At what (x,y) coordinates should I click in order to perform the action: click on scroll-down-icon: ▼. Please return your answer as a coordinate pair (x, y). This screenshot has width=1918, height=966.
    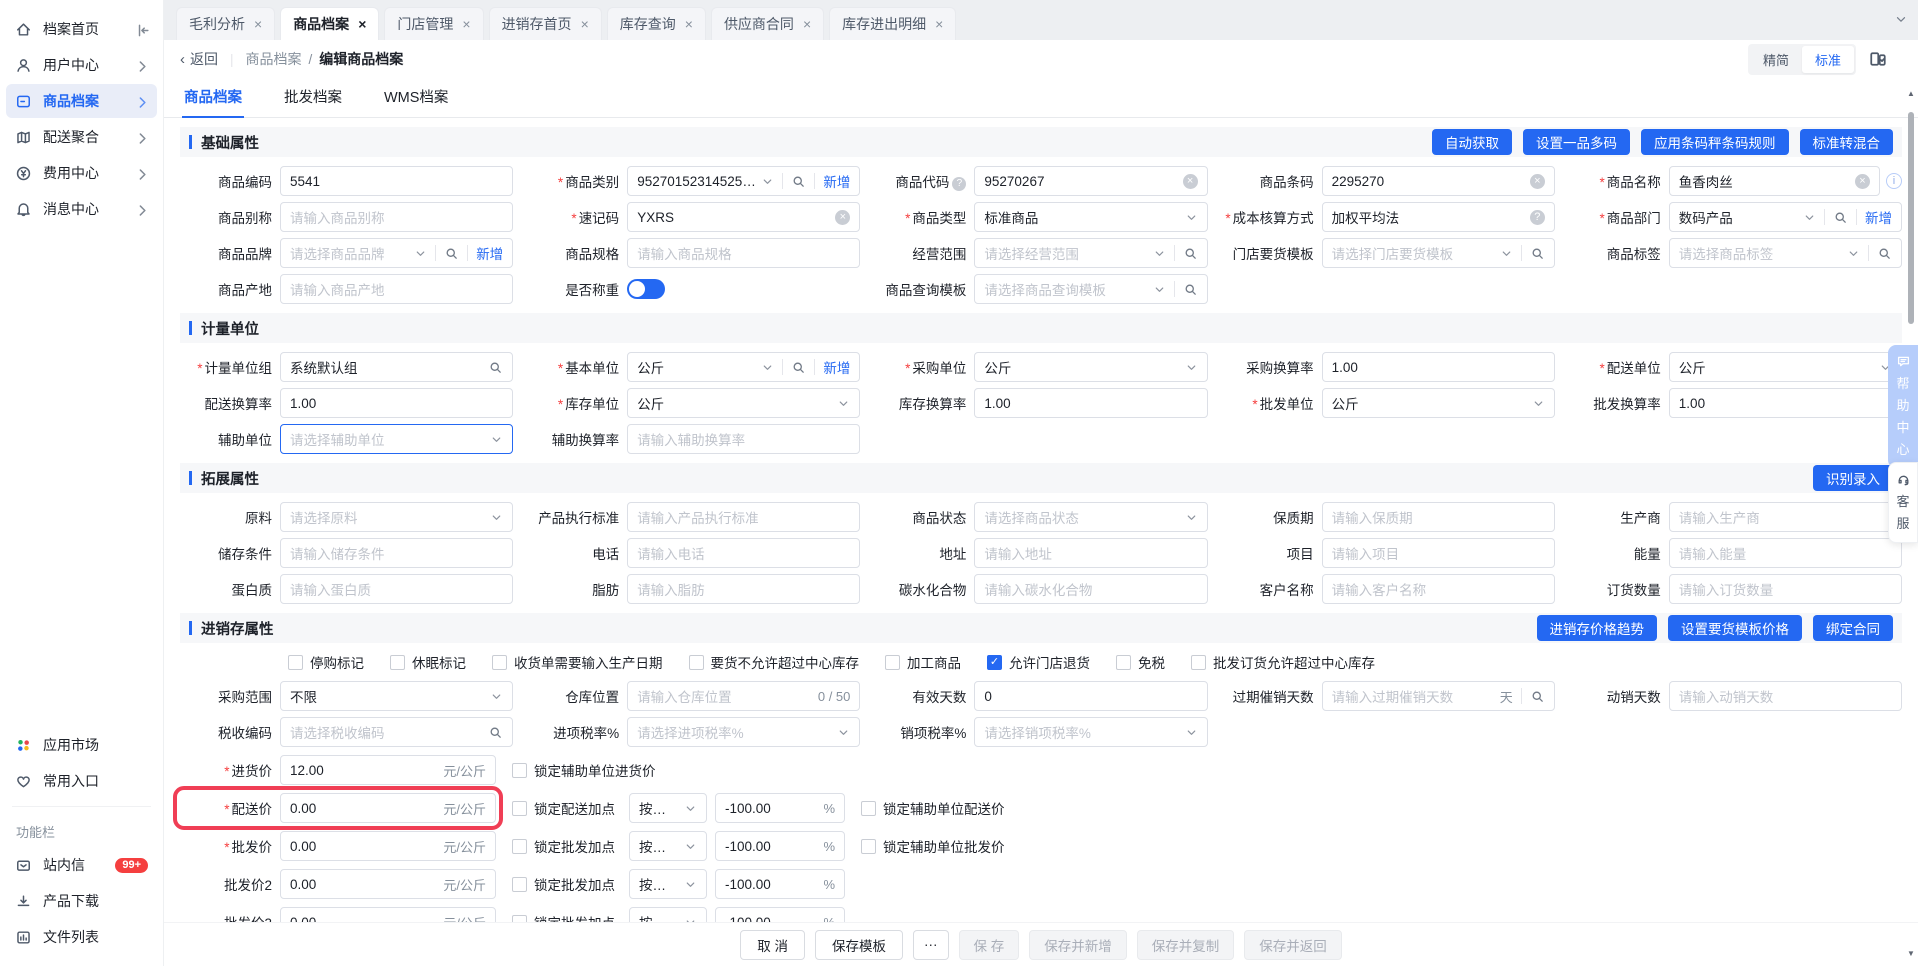
    Looking at the image, I should click on (1911, 954).